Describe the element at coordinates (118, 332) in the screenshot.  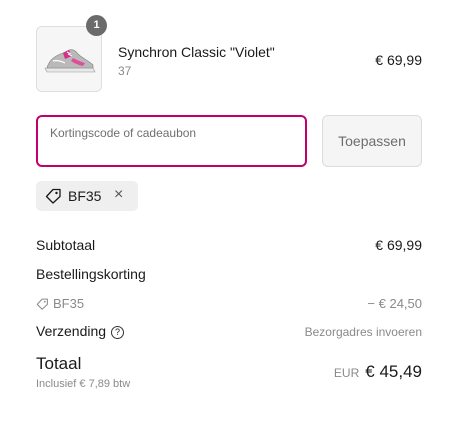
I see `help-icon: ?` at that location.